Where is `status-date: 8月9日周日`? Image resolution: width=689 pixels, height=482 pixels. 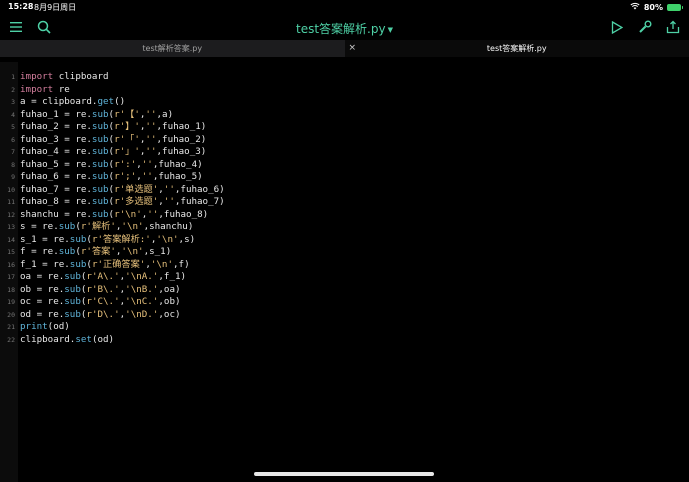
status-date: 8月9日周日 is located at coordinates (55, 7).